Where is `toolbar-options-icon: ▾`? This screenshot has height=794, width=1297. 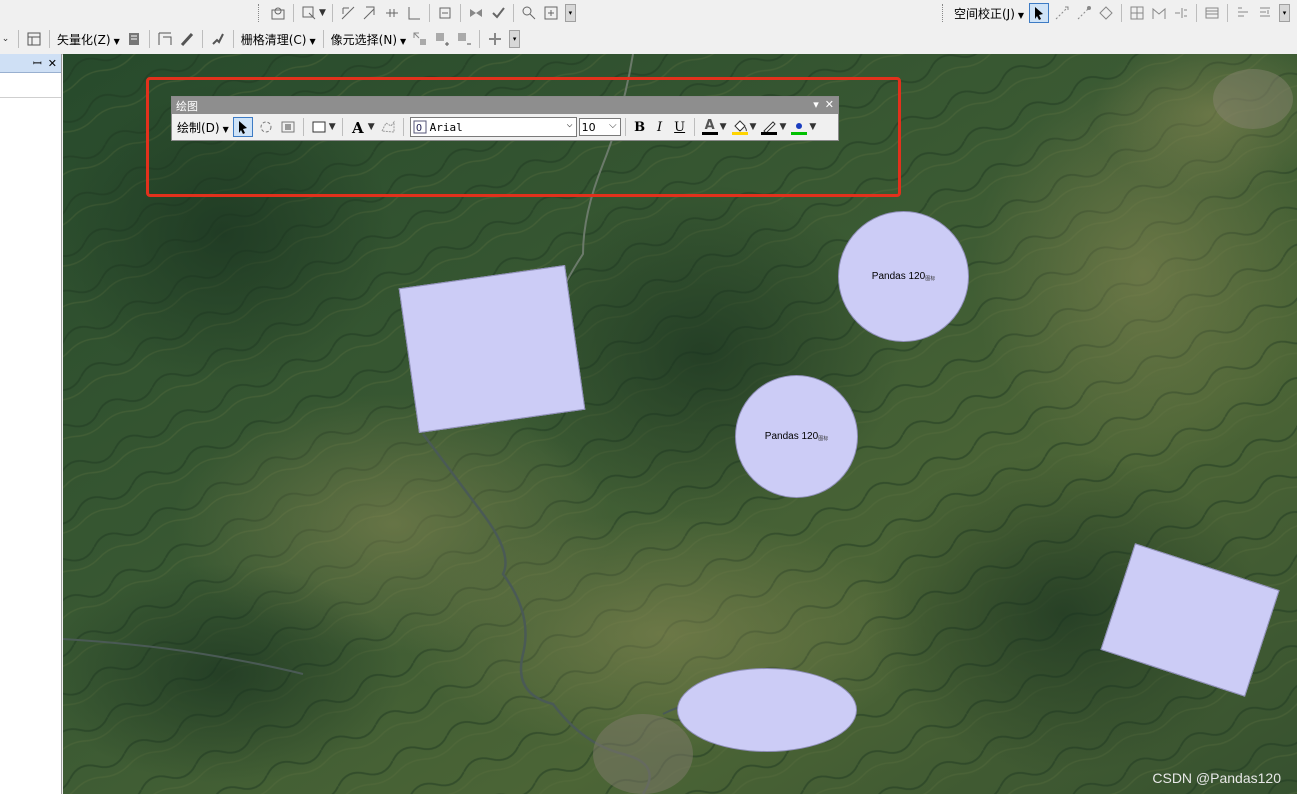
toolbar-options-icon: ▾ is located at coordinates (816, 104).